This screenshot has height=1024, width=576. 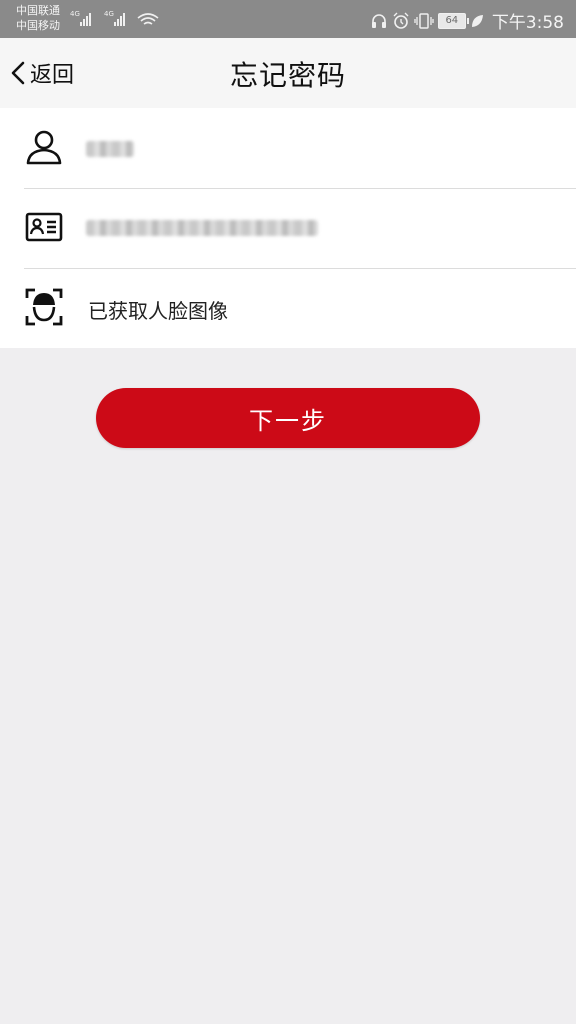 I want to click on status-right: 64 下午3:58, so click(x=467, y=20).